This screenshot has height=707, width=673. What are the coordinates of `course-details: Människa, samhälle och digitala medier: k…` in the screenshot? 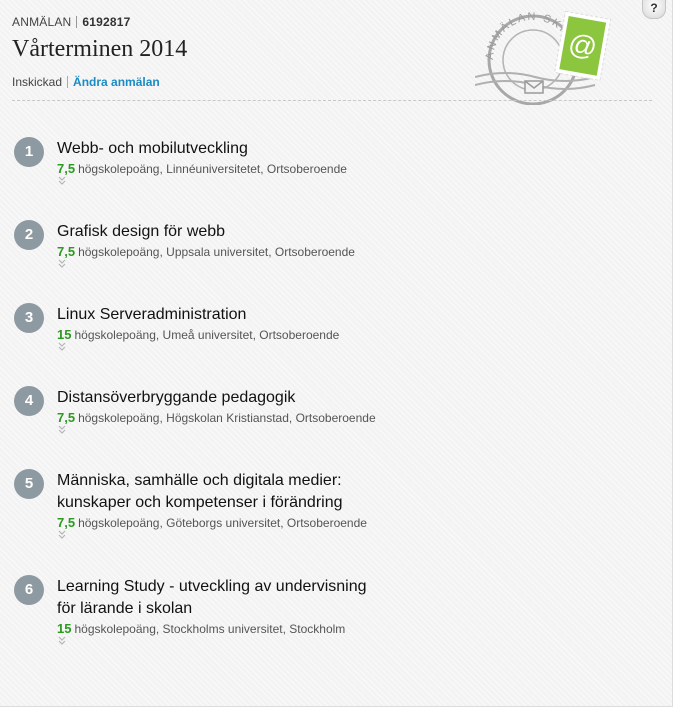 It's located at (337, 501).